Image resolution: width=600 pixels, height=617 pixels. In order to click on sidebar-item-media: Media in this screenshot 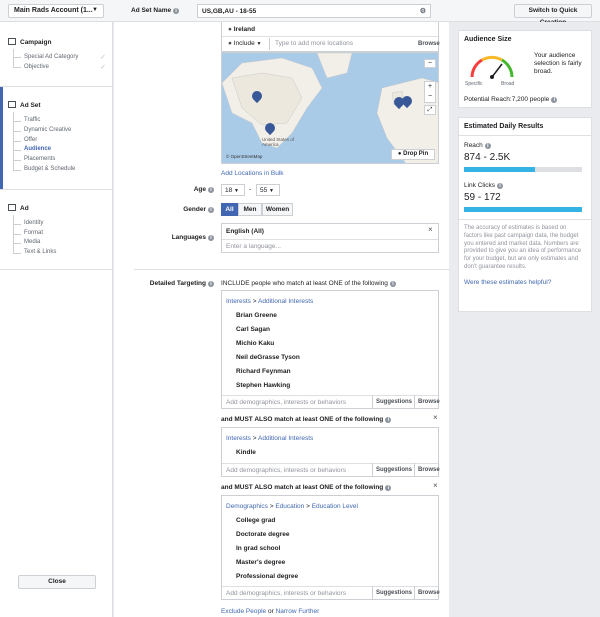, I will do `click(32, 242)`.